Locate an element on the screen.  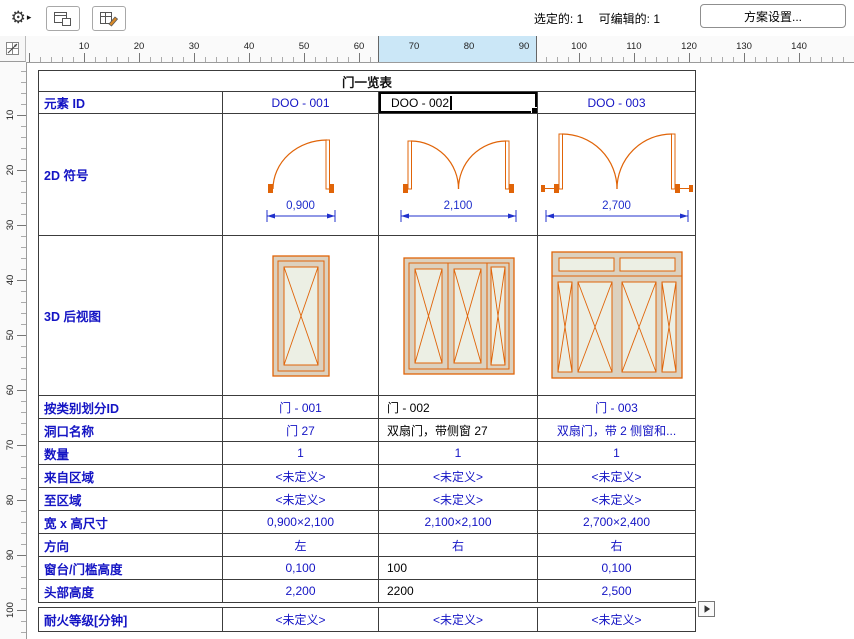
cell-to-zone-1: <未定义> is located at coordinates (301, 499).